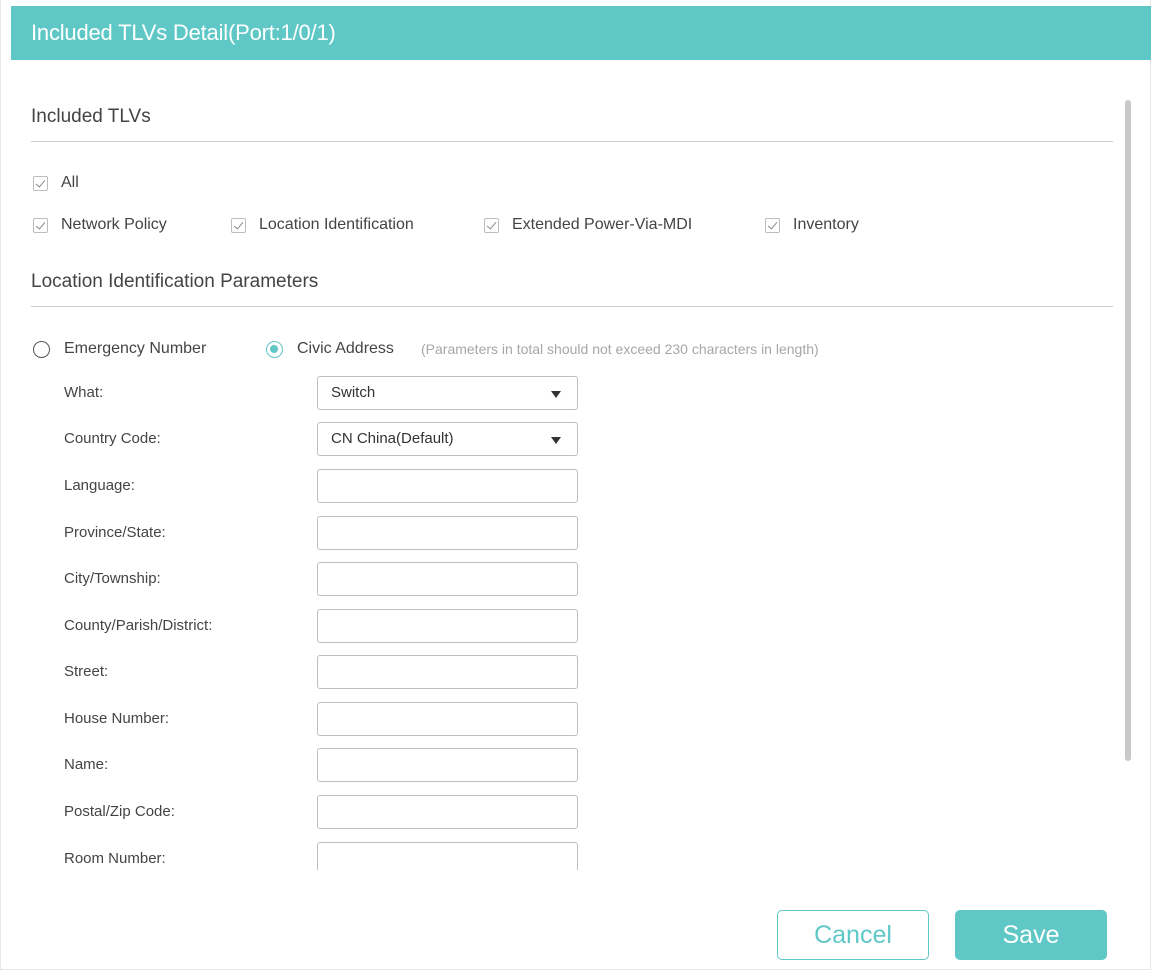 The width and height of the screenshot is (1151, 970). I want to click on location-identification-heading: Location Identification Parameters, so click(175, 281).